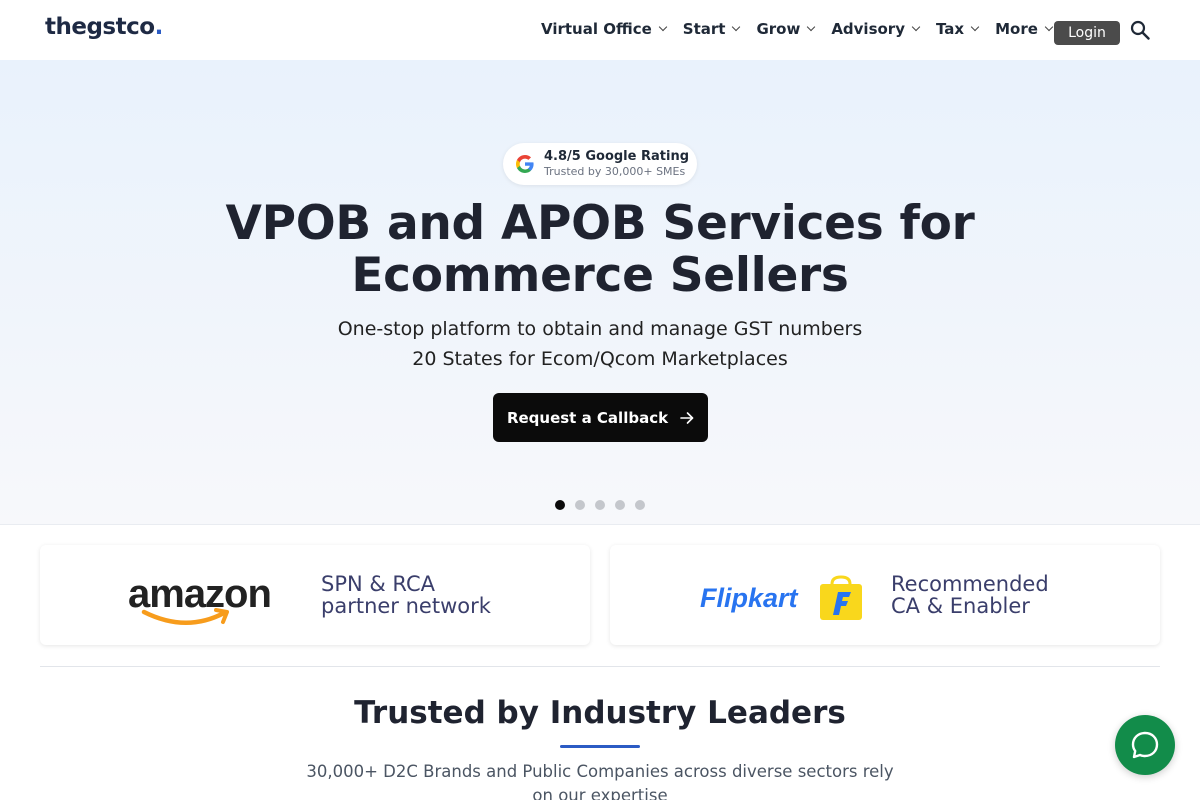 The height and width of the screenshot is (800, 1200). I want to click on request-callback-button: Request a Callback, so click(600, 417).